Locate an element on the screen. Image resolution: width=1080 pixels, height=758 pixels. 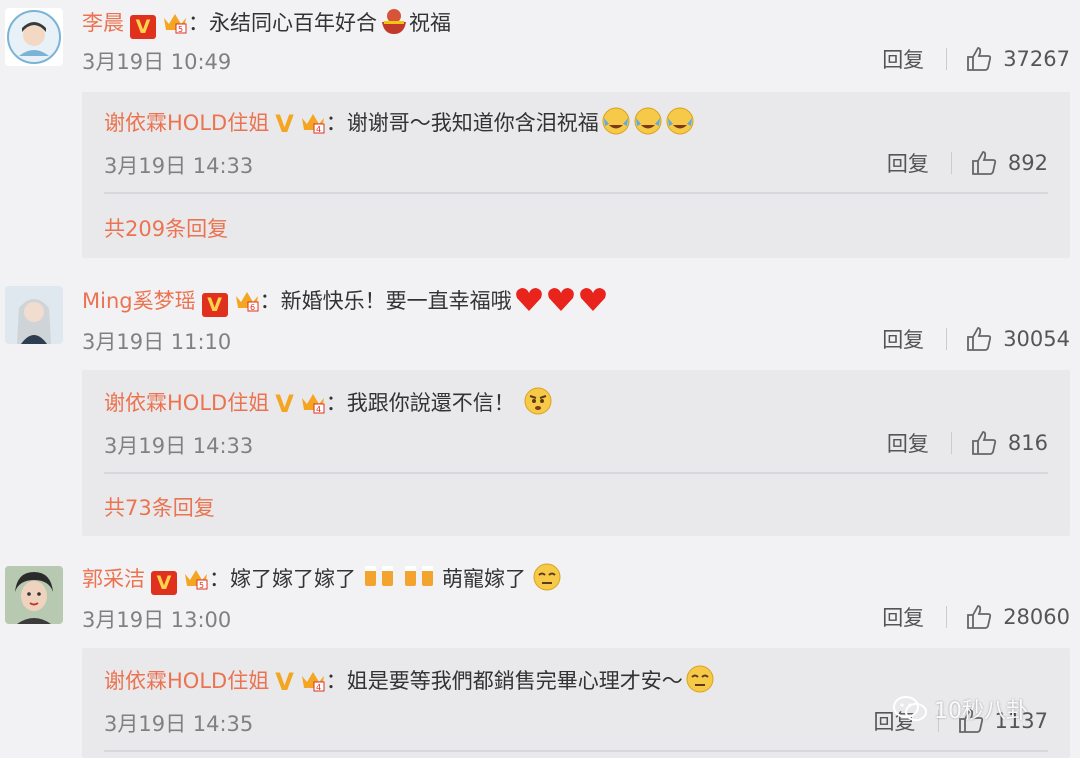
more-replies-link: 共73条回复 is located at coordinates (159, 507).